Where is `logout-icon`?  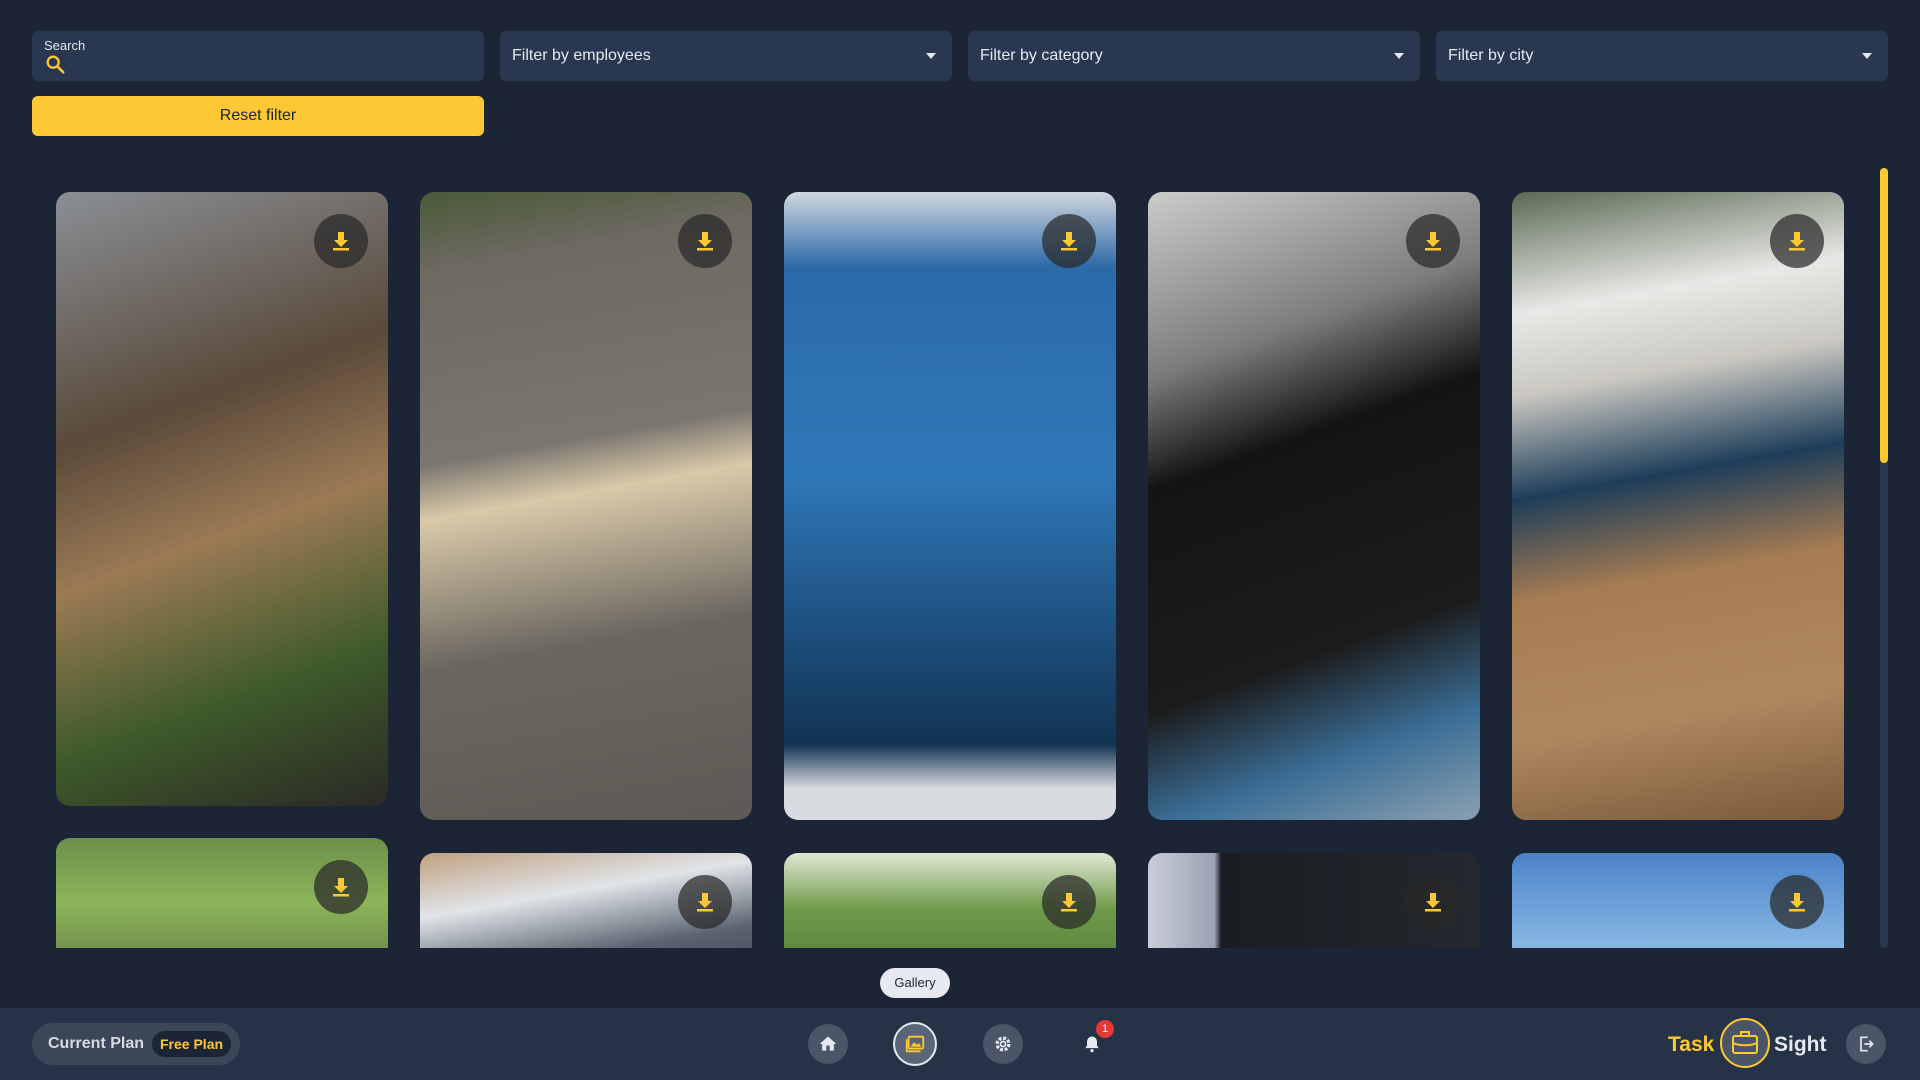 logout-icon is located at coordinates (1867, 1044).